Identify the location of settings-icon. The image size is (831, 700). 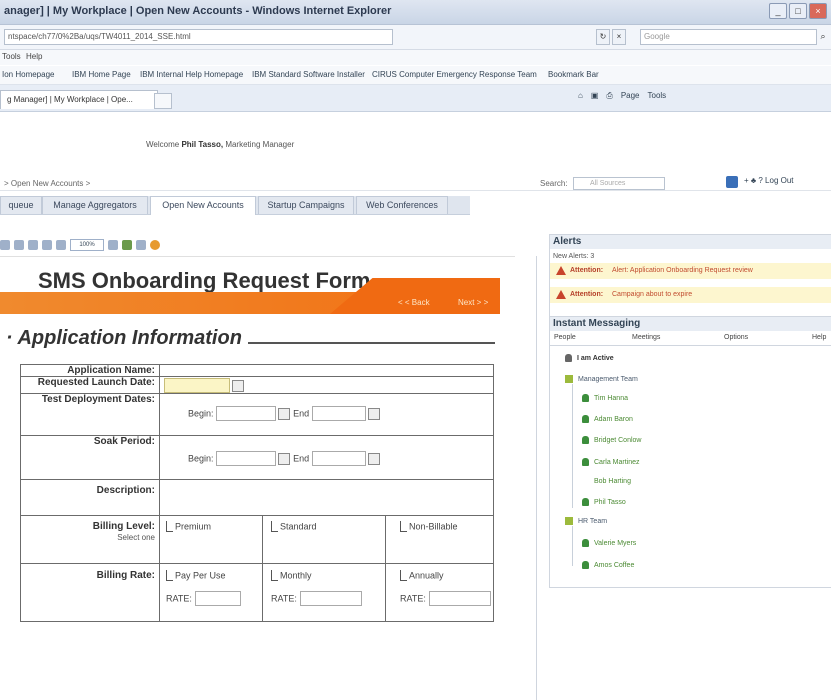
(141, 245).